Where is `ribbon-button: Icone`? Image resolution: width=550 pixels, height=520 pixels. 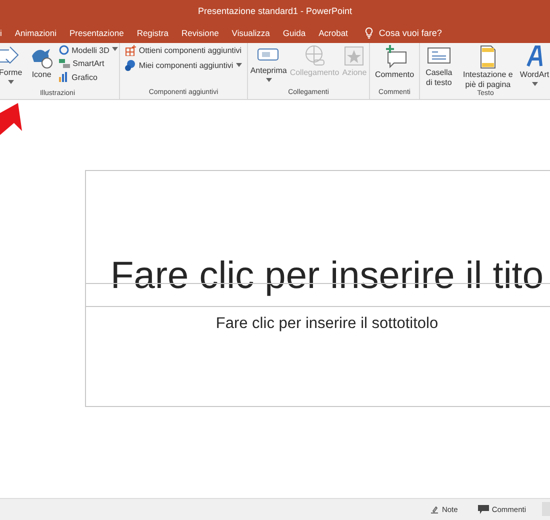
ribbon-button: Icone is located at coordinates (42, 62).